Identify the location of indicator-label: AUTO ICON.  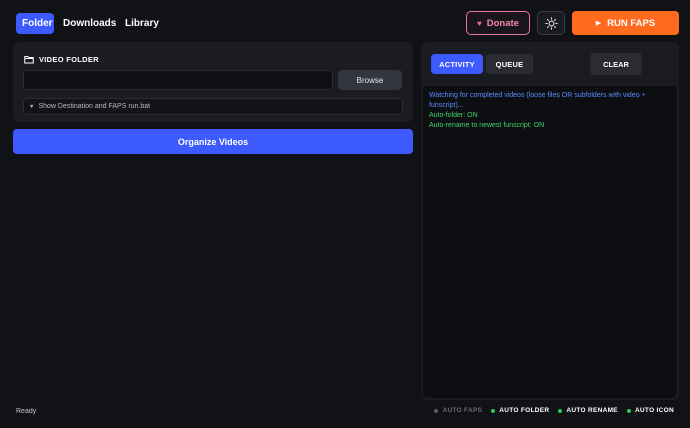
(654, 410).